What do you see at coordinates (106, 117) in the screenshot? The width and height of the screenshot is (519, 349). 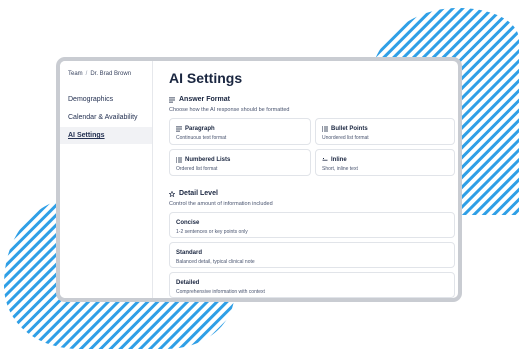 I see `sidebar-item-calendar-availability: Calendar & Availability` at bounding box center [106, 117].